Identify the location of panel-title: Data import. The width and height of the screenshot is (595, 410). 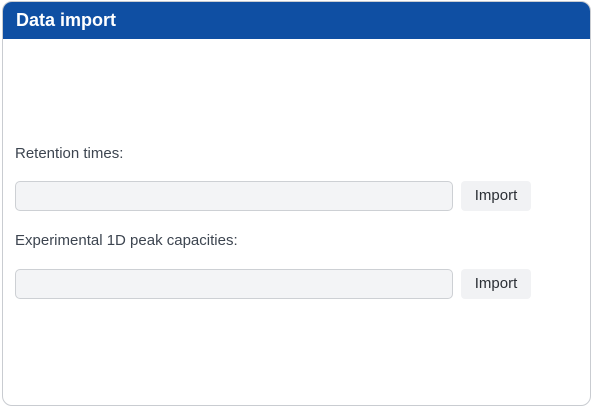
(296, 20).